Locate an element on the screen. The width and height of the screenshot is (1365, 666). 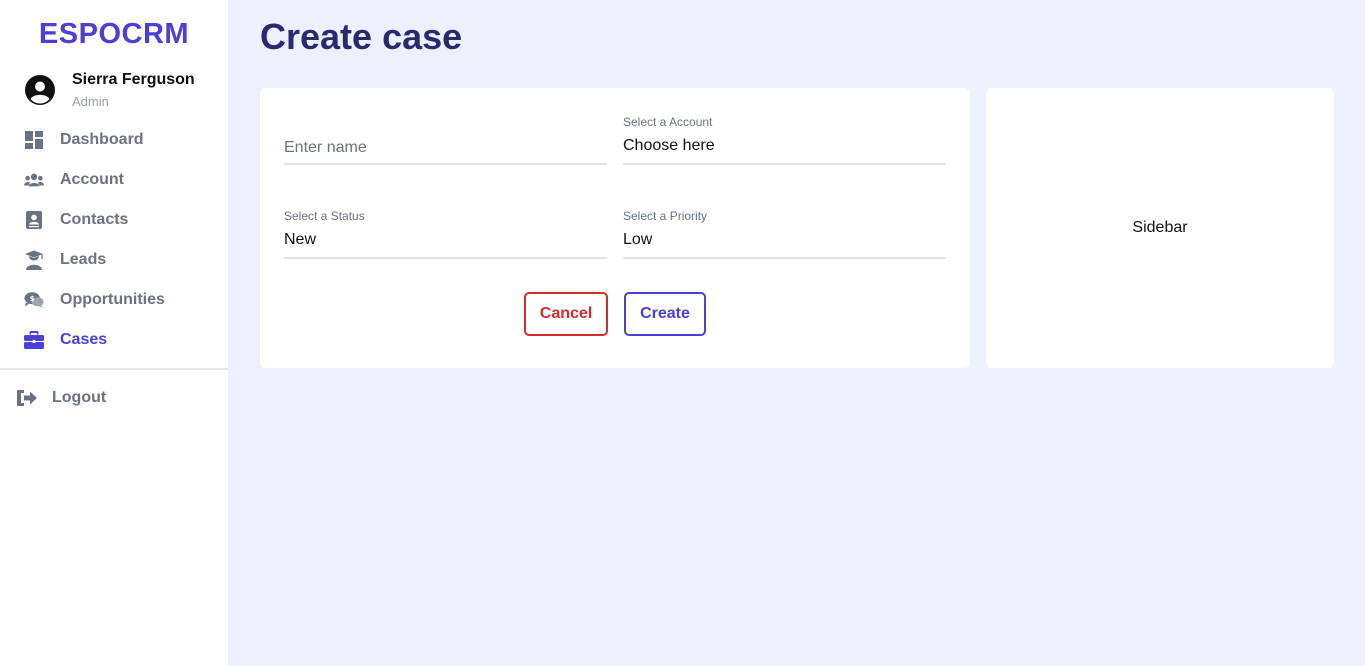
priority-select-value: Low is located at coordinates (637, 240).